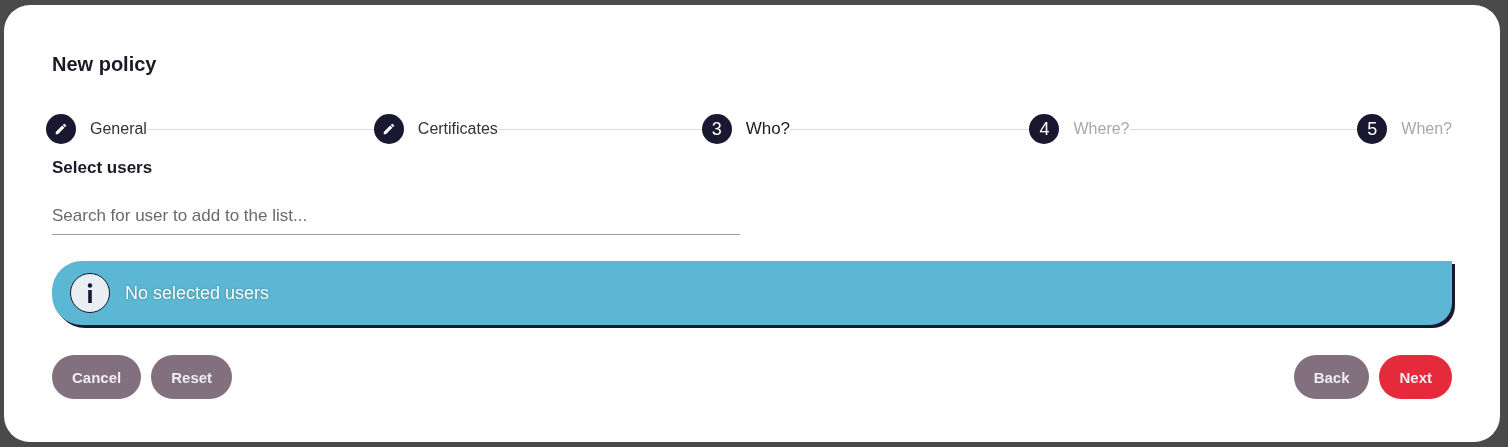 Image resolution: width=1508 pixels, height=447 pixels. What do you see at coordinates (97, 377) in the screenshot?
I see `footer-button: Cancel` at bounding box center [97, 377].